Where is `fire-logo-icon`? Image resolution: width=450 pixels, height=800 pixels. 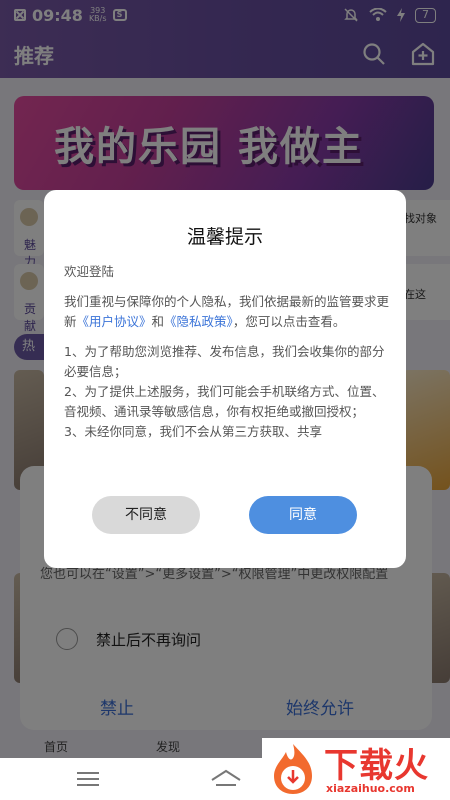 fire-logo-icon is located at coordinates (293, 769).